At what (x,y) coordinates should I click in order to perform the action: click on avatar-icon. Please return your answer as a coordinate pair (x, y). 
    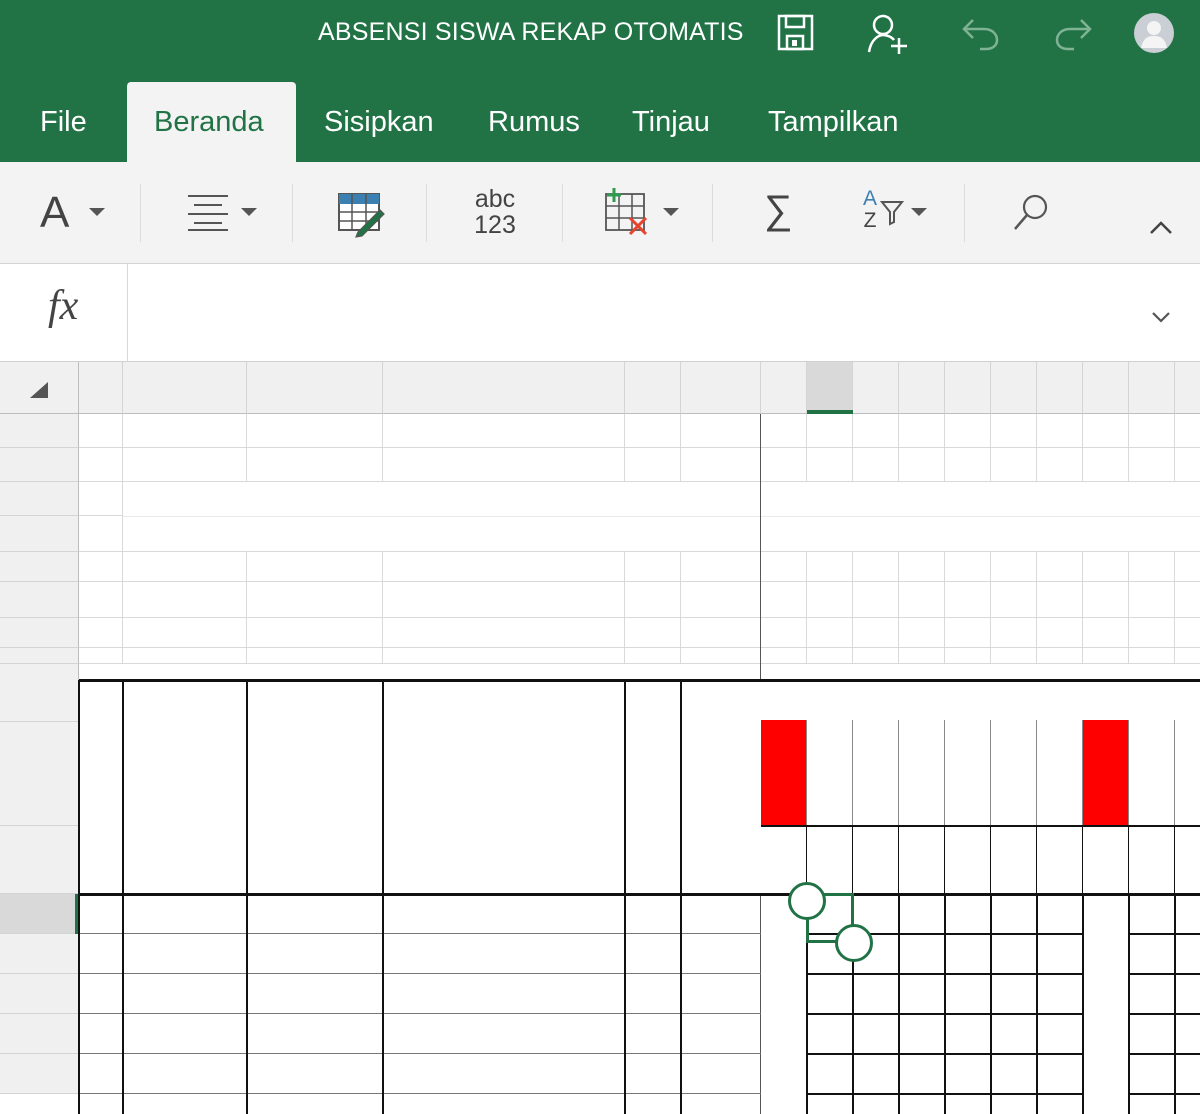
    Looking at the image, I should click on (1154, 33).